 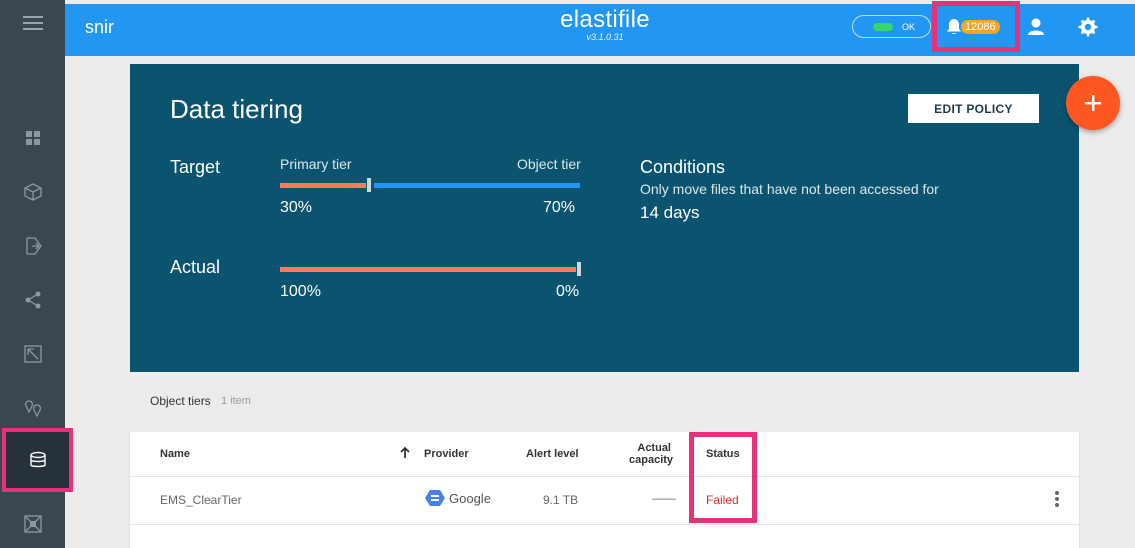 What do you see at coordinates (405, 453) in the screenshot?
I see `sort-ascending-icon` at bounding box center [405, 453].